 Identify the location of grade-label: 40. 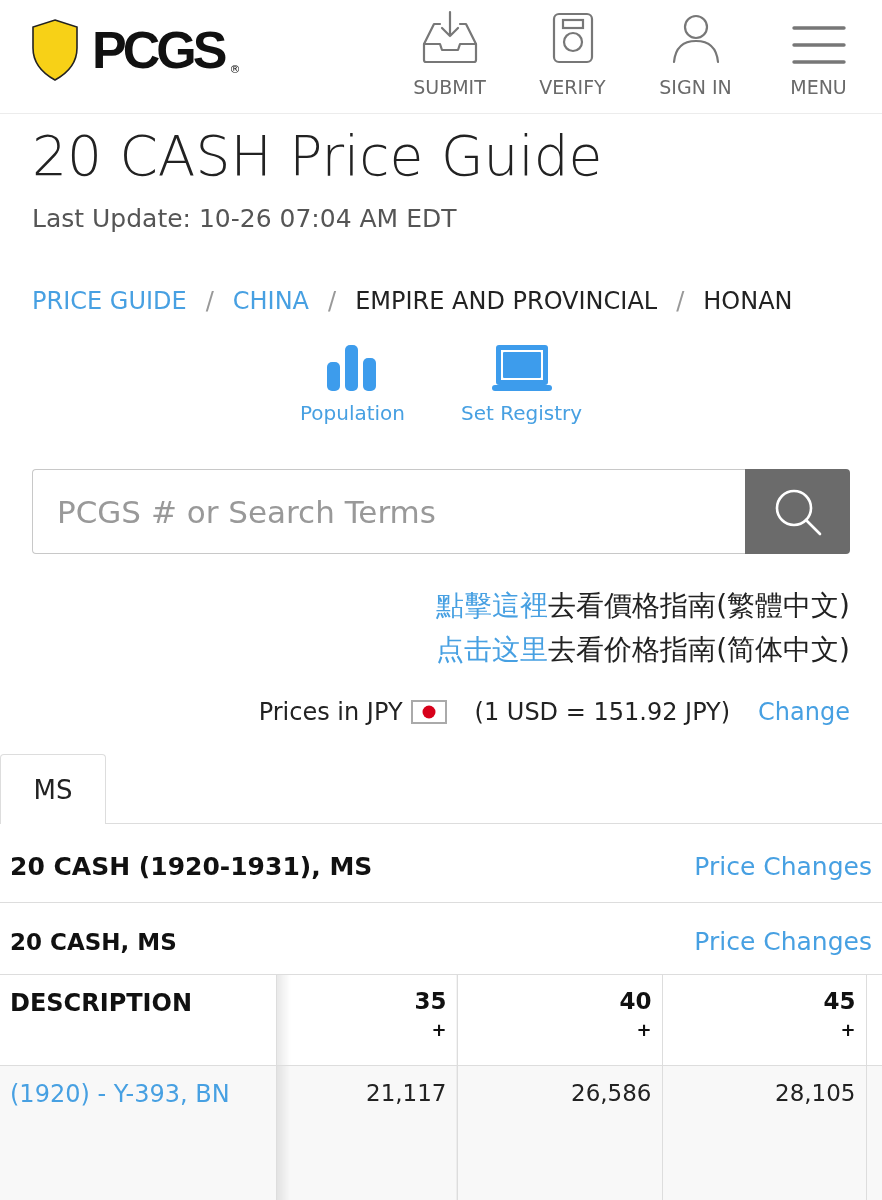
(635, 1001).